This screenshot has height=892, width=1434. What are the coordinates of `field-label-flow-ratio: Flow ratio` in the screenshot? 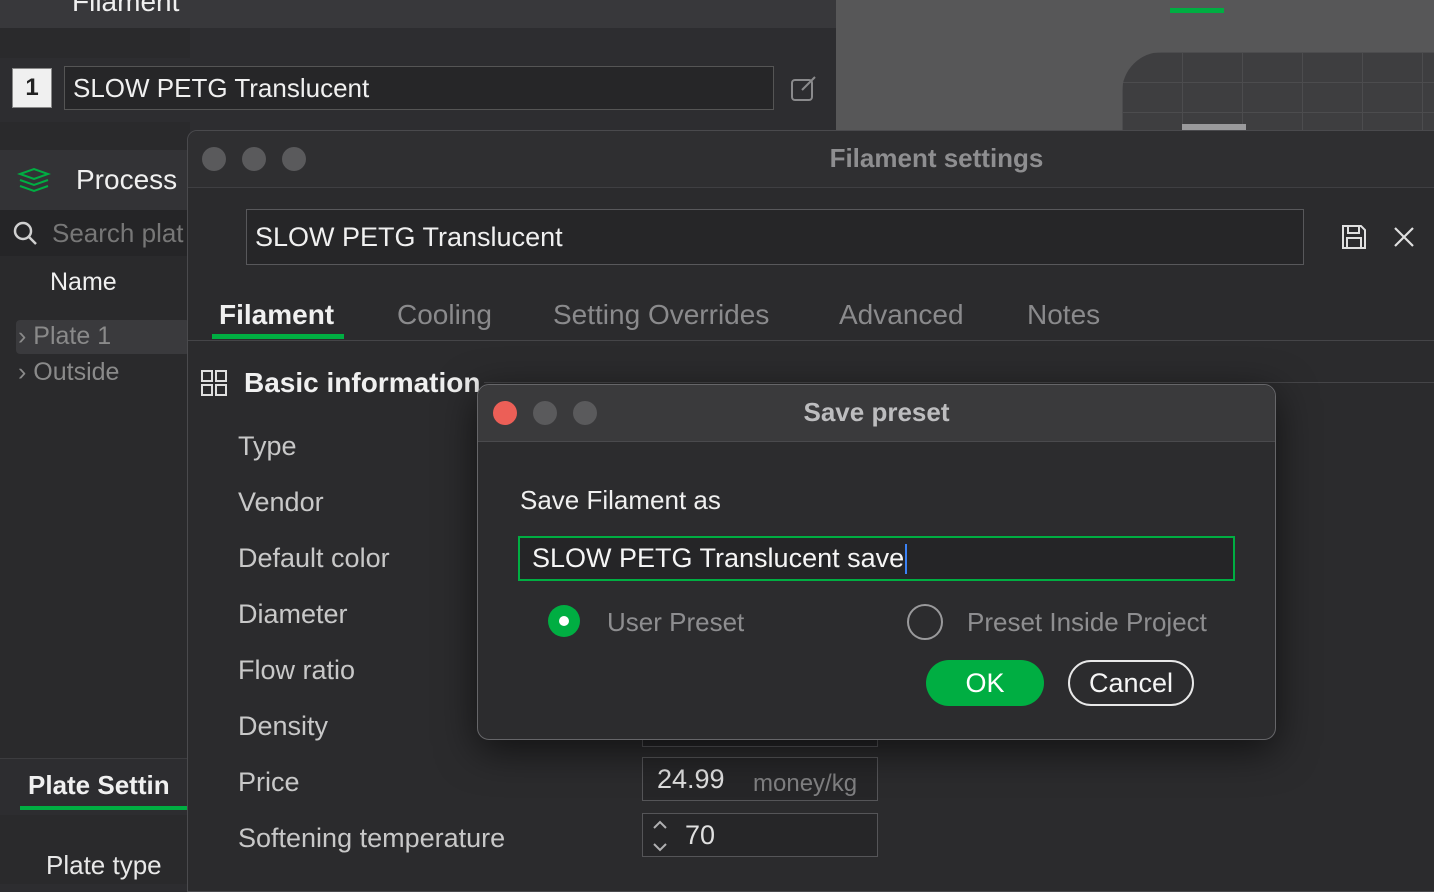 It's located at (297, 670).